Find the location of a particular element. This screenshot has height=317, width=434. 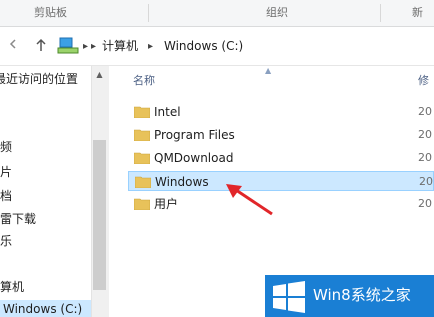

file-row: Intel 20 is located at coordinates (281, 112).